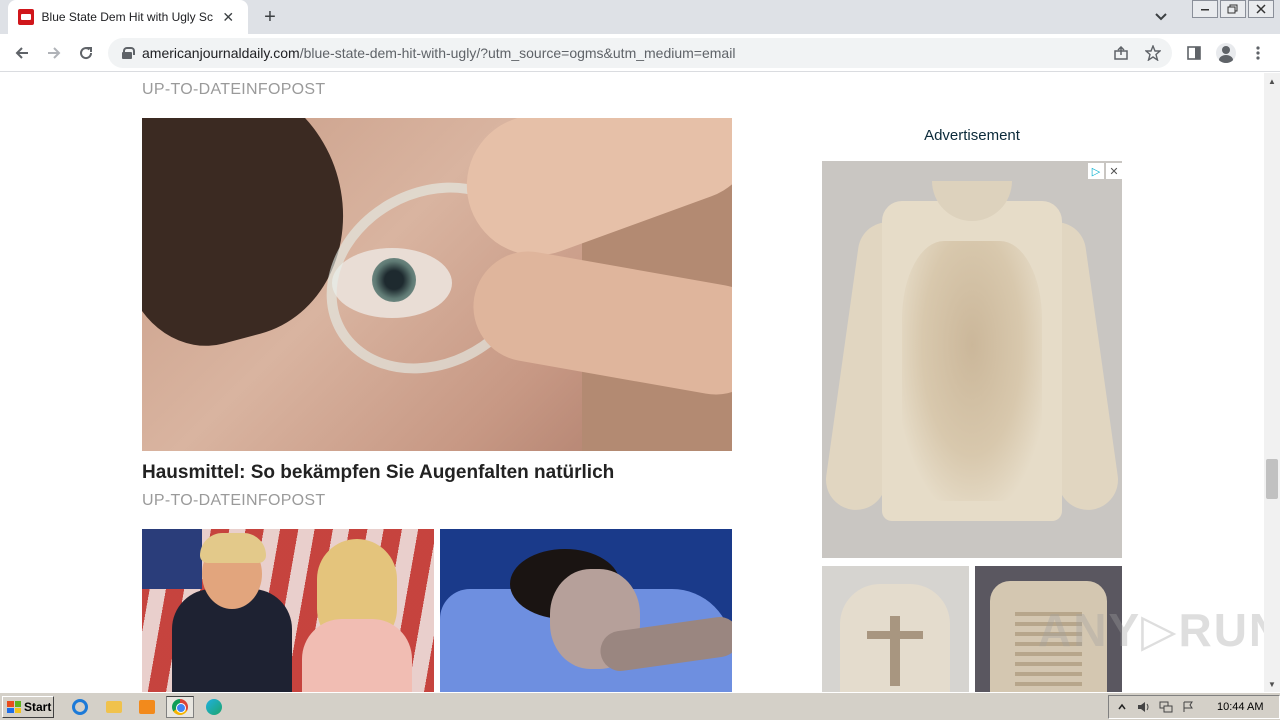  I want to click on reload-icon, so click(86, 53).